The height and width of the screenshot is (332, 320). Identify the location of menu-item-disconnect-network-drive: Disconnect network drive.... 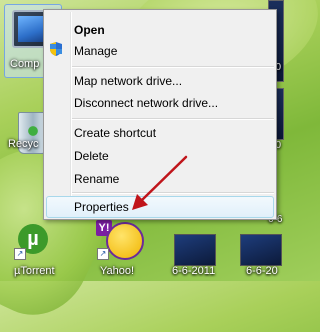
(146, 103).